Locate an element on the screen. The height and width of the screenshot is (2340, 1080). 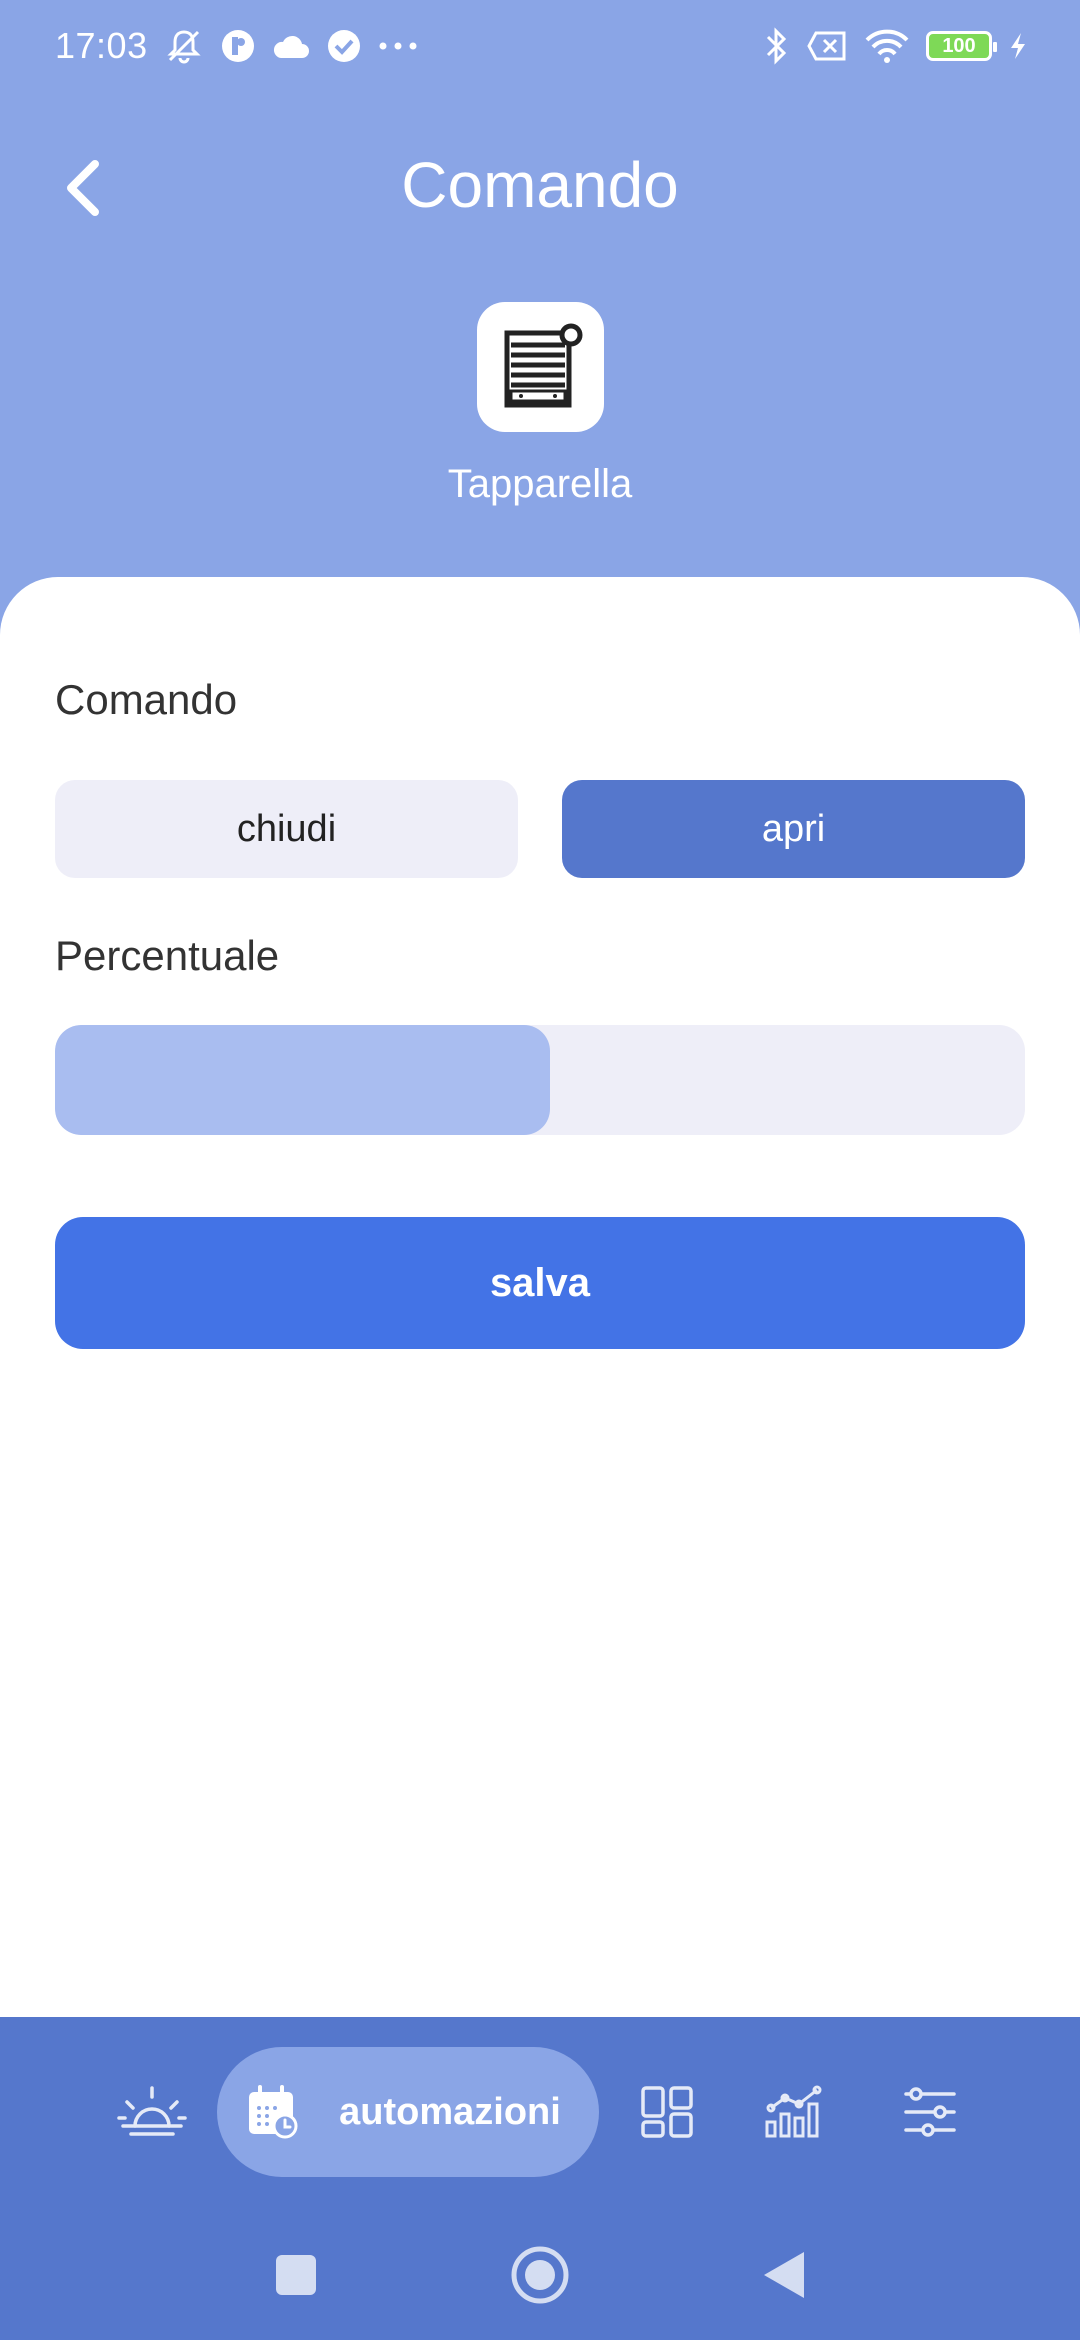
roller-shutter-icon is located at coordinates (543, 365).